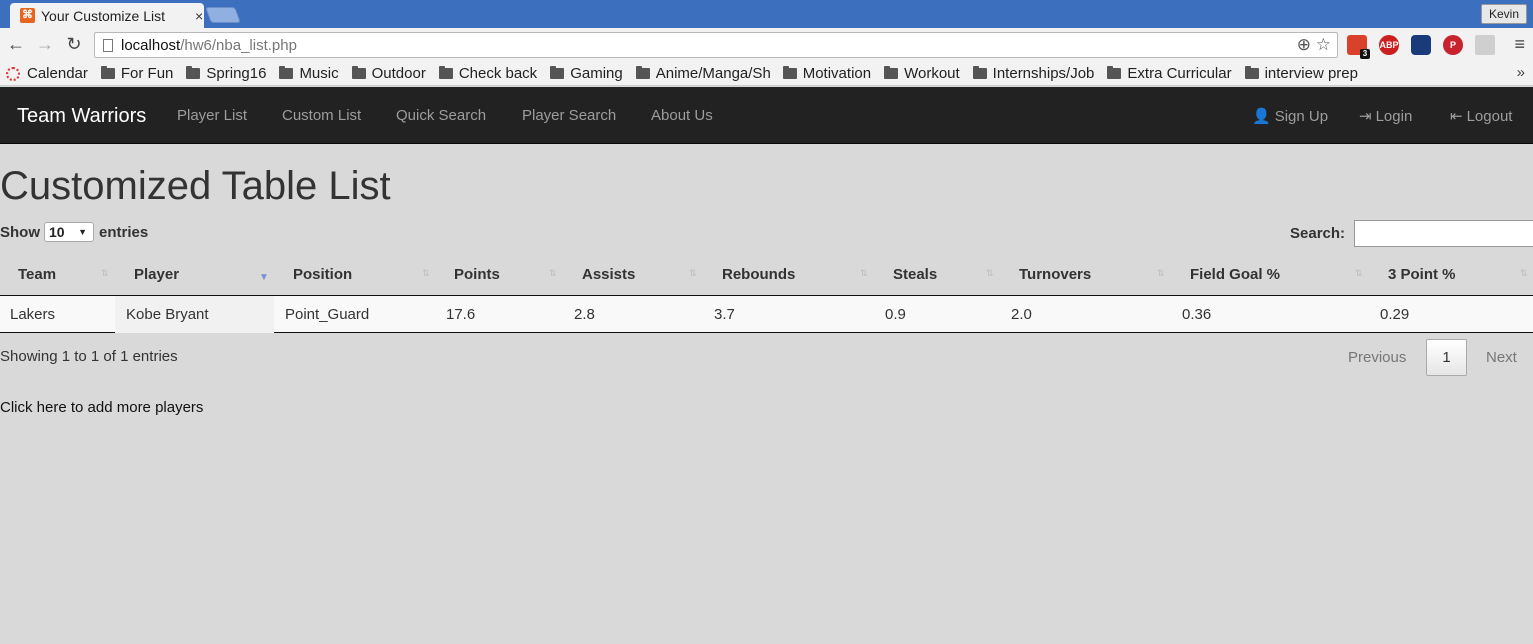  I want to click on bookmark-label: Anime/Manga/Sh, so click(712, 73).